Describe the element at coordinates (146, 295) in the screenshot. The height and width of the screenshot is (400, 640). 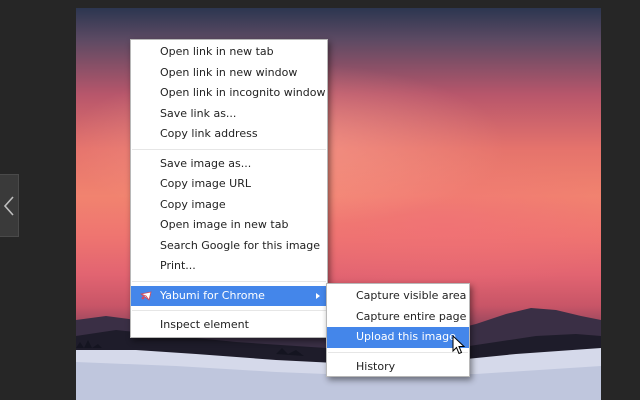
I see `yabumi-icon` at that location.